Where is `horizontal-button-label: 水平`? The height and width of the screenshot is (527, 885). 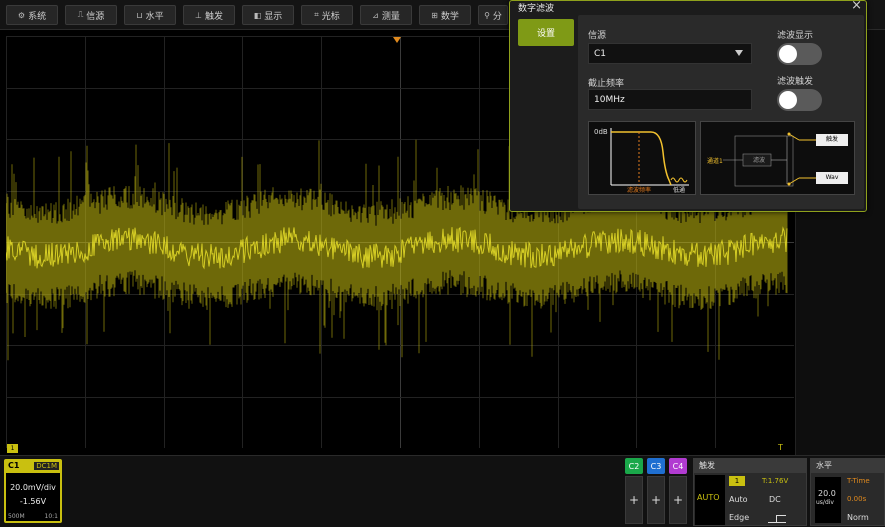
horizontal-button-label: 水平 is located at coordinates (154, 16).